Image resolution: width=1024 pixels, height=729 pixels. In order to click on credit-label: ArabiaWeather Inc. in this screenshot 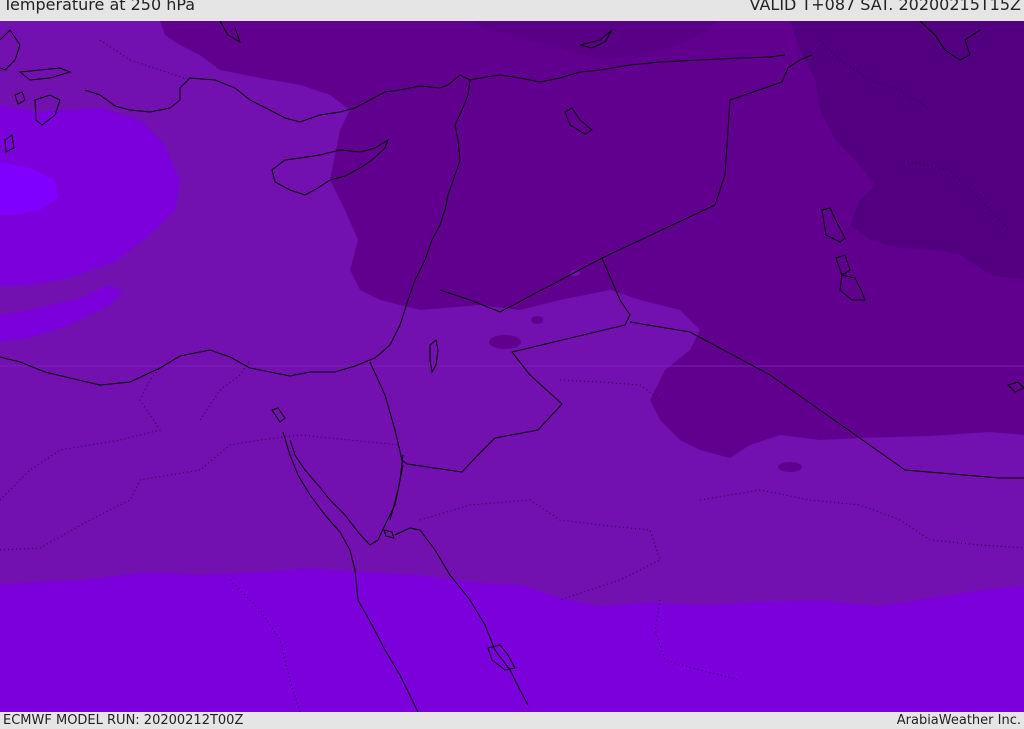, I will do `click(958, 720)`.